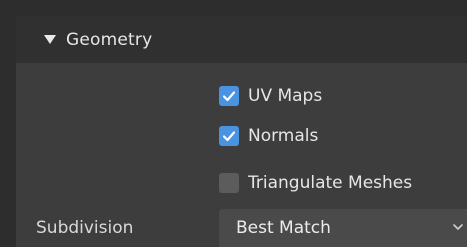 The width and height of the screenshot is (467, 247). What do you see at coordinates (458, 227) in the screenshot?
I see `chevron-down-icon` at bounding box center [458, 227].